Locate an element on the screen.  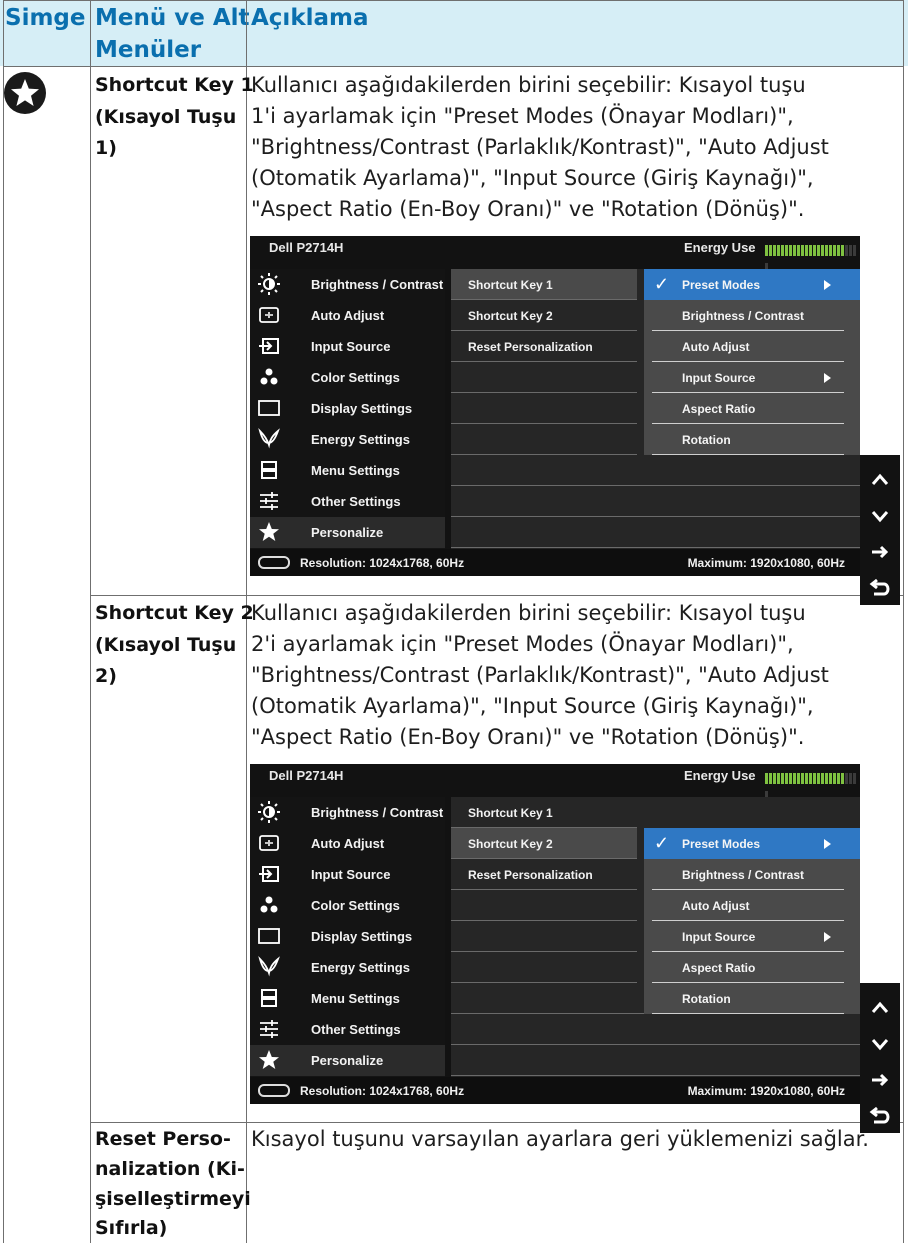
header-icon-column: Simge is located at coordinates (45, 18).